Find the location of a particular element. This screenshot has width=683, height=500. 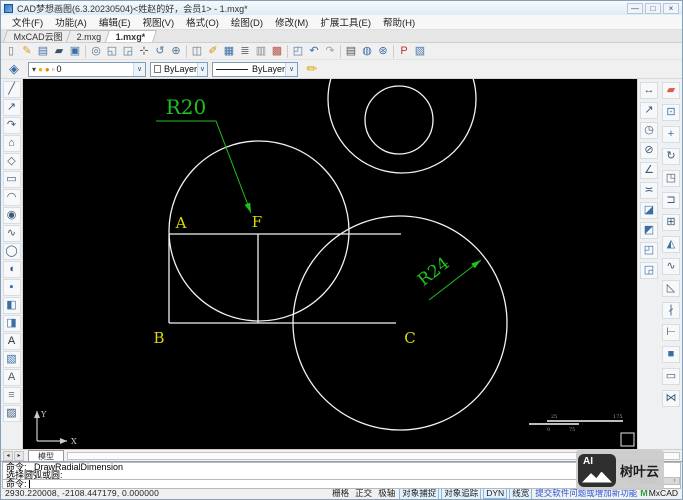

copy-object-button: ⊡ is located at coordinates (671, 112).